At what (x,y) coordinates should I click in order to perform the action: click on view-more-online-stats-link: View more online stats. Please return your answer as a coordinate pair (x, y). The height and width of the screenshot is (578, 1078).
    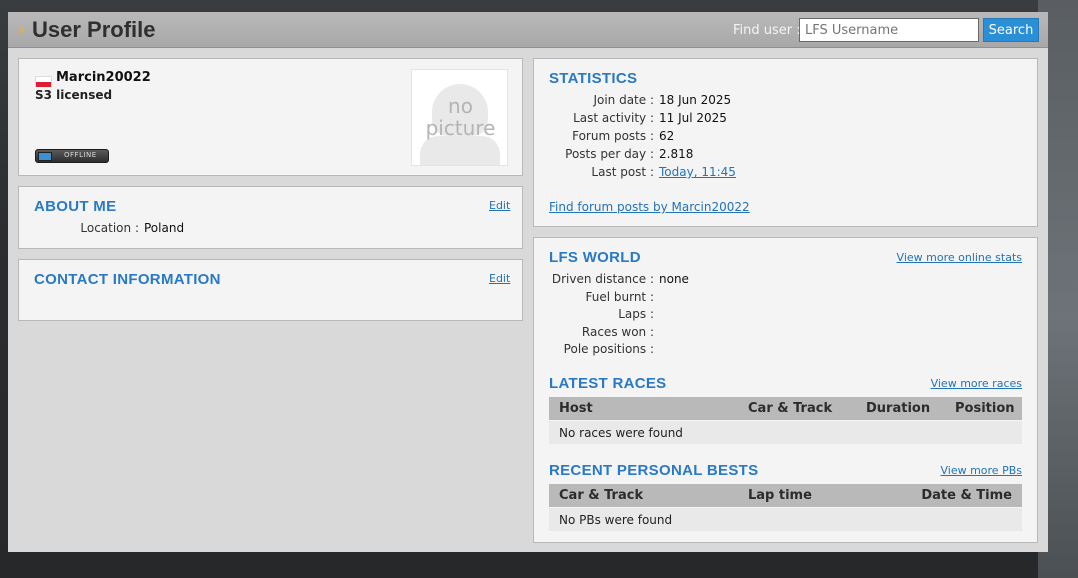
    Looking at the image, I should click on (959, 257).